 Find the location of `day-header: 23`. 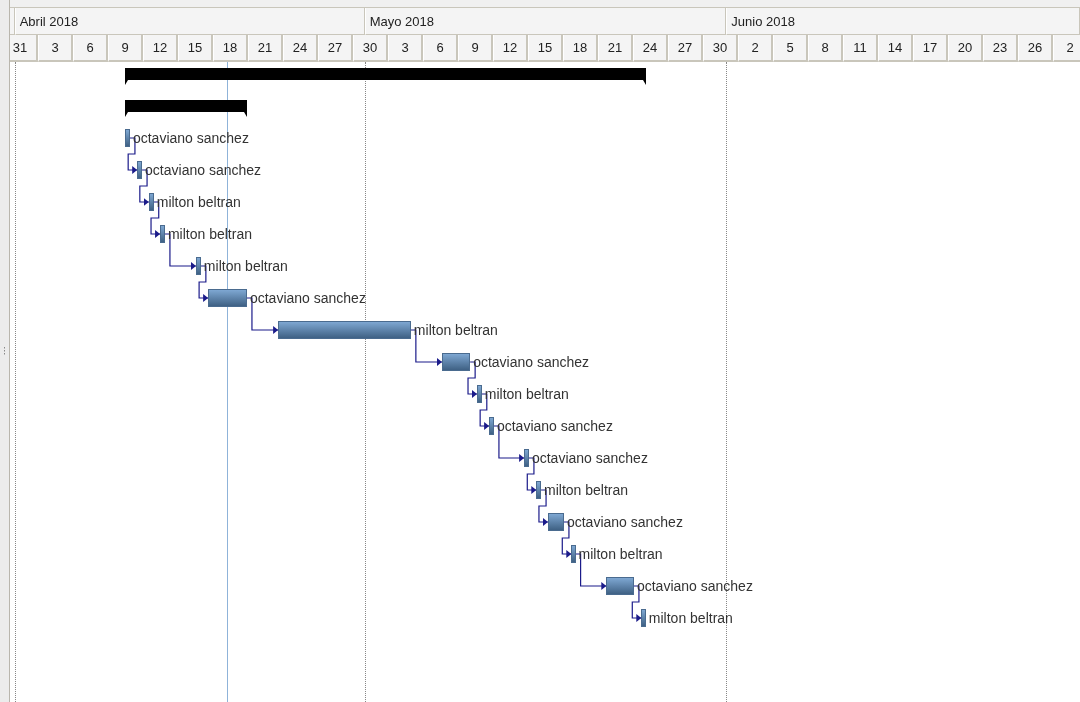

day-header: 23 is located at coordinates (1000, 48).